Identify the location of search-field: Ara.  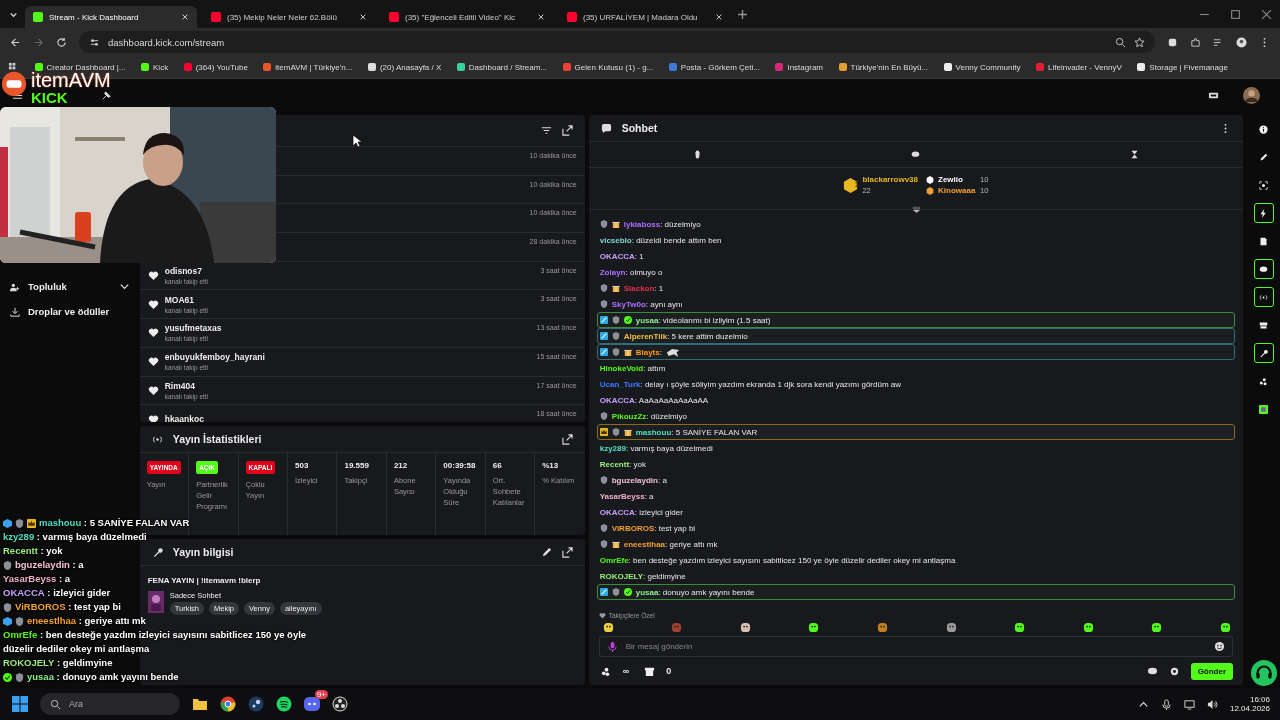
(110, 704).